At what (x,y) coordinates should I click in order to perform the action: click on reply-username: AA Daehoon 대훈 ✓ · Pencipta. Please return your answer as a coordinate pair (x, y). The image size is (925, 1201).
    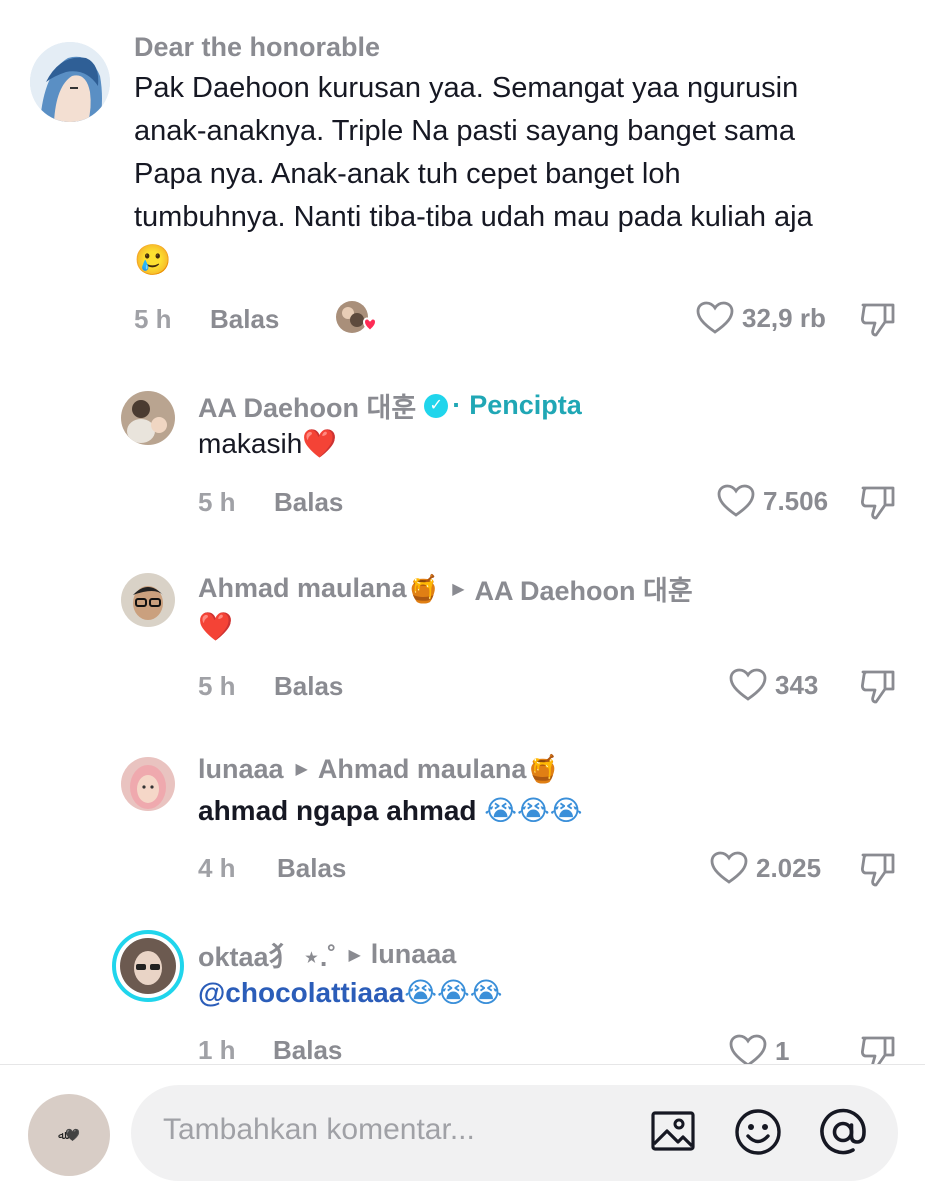
    Looking at the image, I should click on (390, 405).